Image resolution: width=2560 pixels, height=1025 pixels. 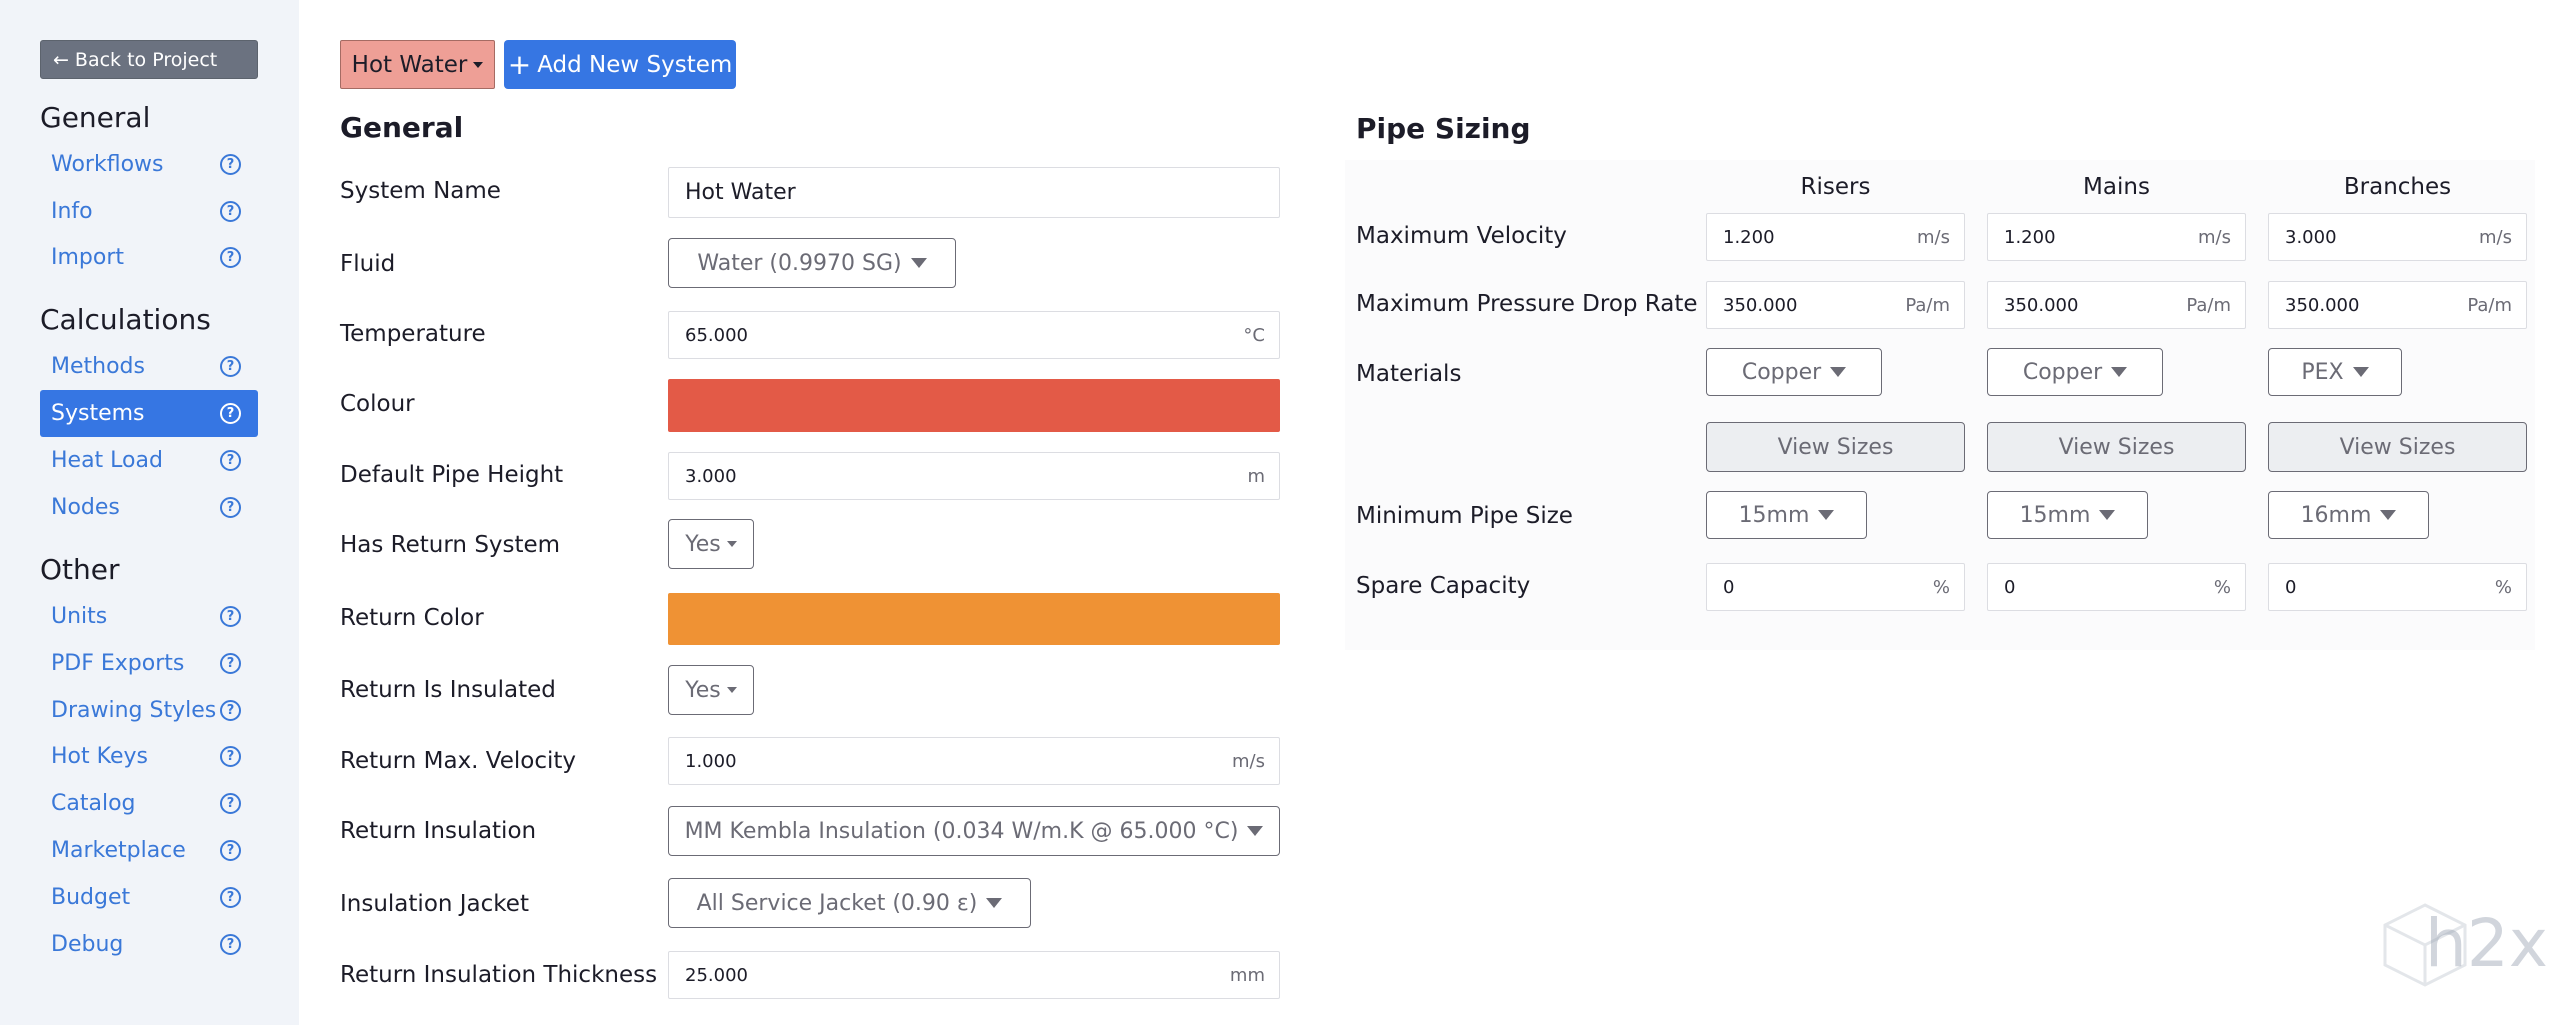 What do you see at coordinates (974, 335) in the screenshot?
I see `temperature-input: 65.000 °C` at bounding box center [974, 335].